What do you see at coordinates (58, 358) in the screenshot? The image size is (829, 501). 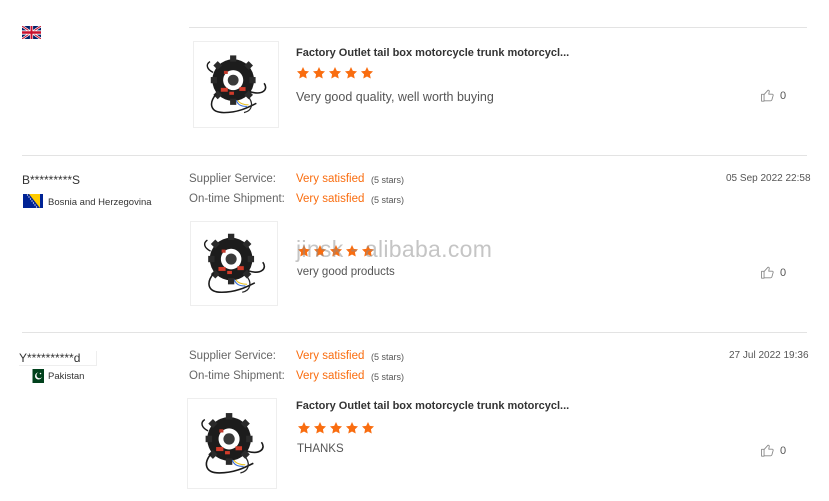 I see `reviewer-name: Y**********d` at bounding box center [58, 358].